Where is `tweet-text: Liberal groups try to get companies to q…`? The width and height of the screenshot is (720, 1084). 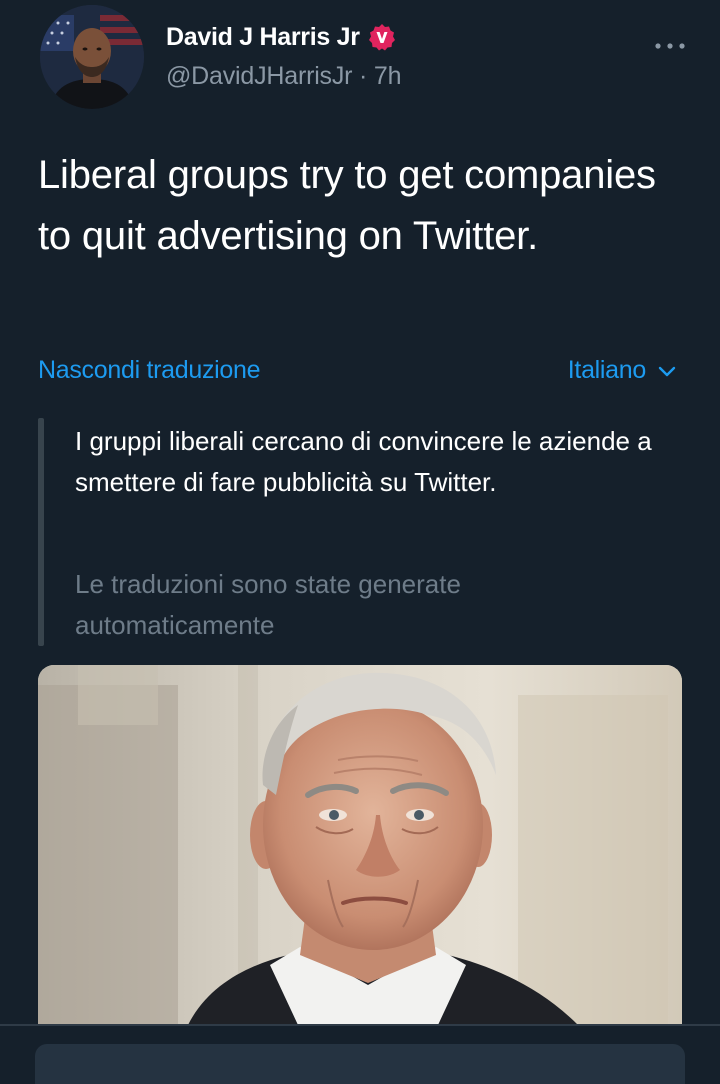 tweet-text: Liberal groups try to get companies to q… is located at coordinates (347, 205).